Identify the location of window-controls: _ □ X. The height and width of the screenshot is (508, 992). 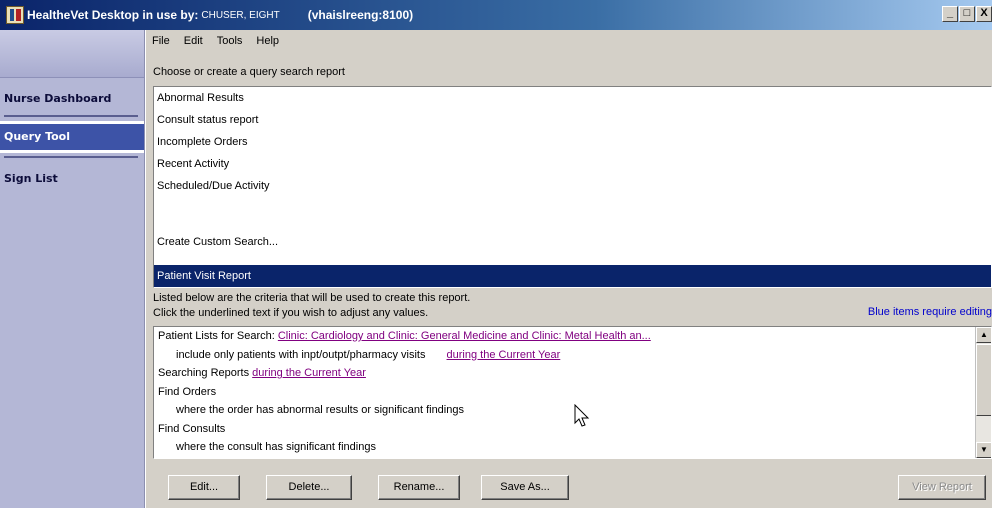
(966, 14).